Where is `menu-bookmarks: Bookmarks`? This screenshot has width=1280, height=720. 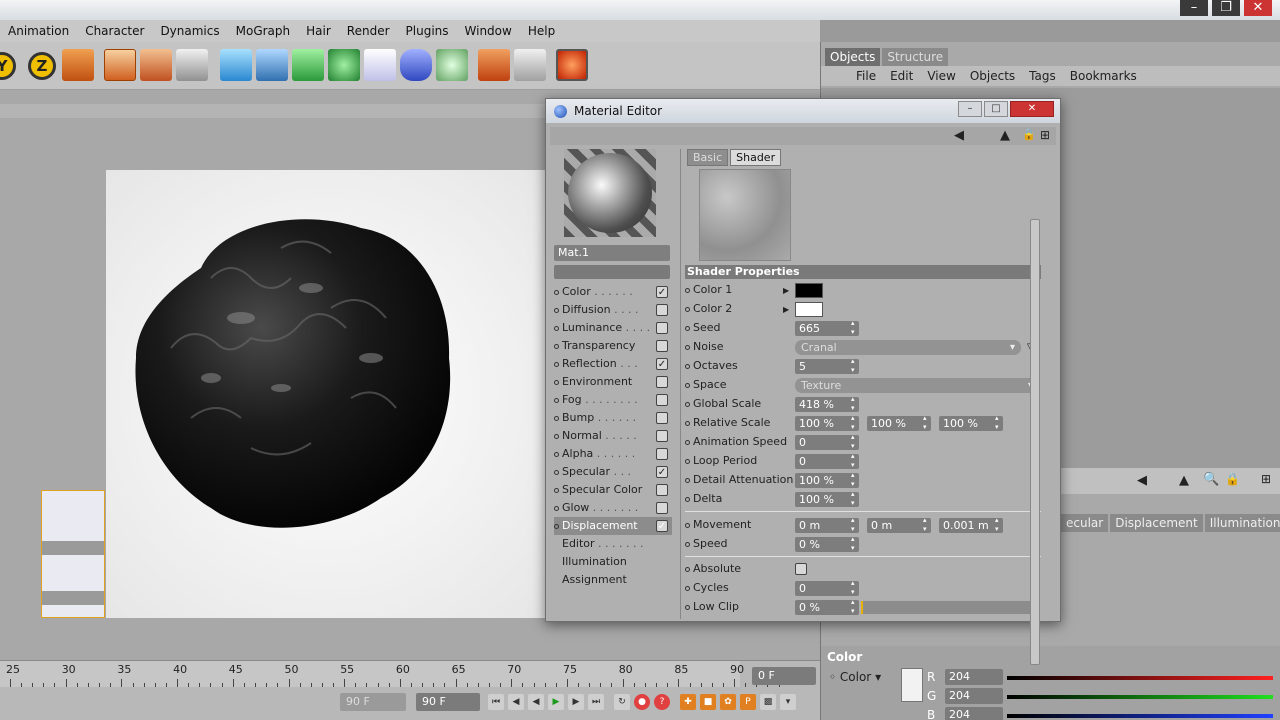 menu-bookmarks: Bookmarks is located at coordinates (1103, 76).